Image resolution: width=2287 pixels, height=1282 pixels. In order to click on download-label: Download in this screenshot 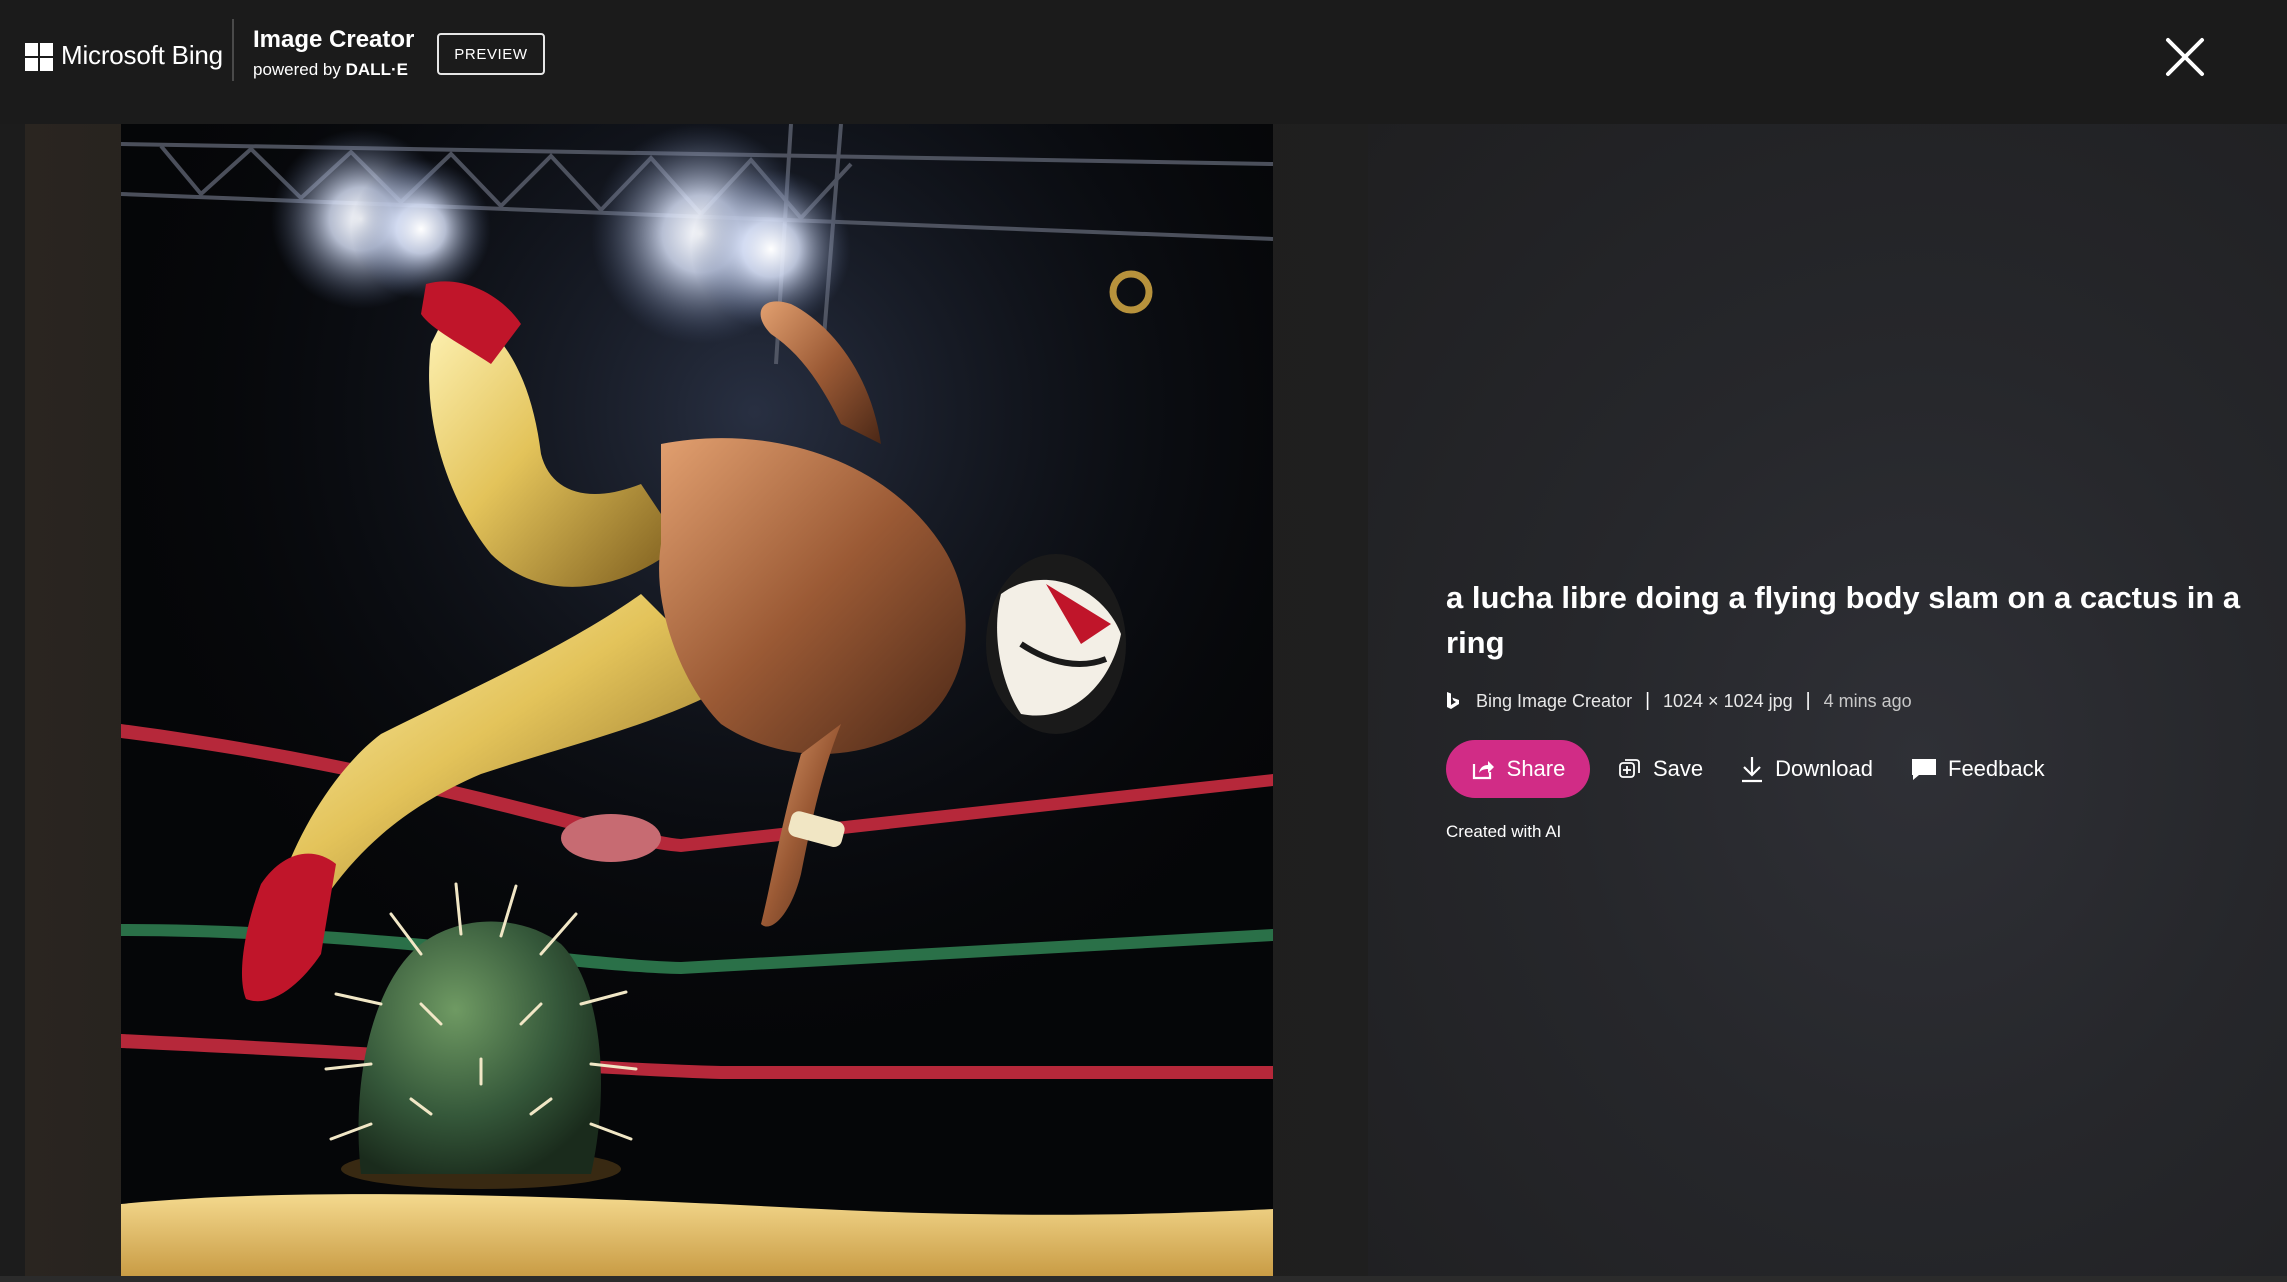, I will do `click(1824, 768)`.